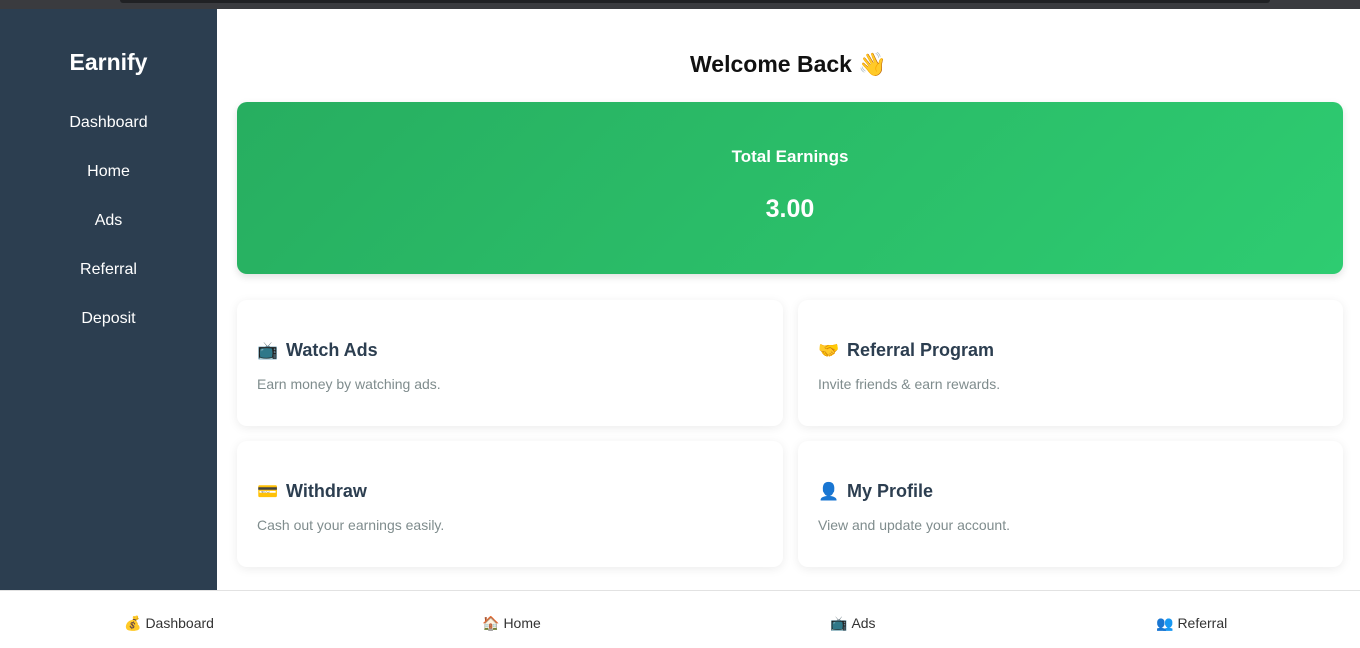 The width and height of the screenshot is (1360, 648). What do you see at coordinates (268, 491) in the screenshot?
I see `credit-card-icon: 💳` at bounding box center [268, 491].